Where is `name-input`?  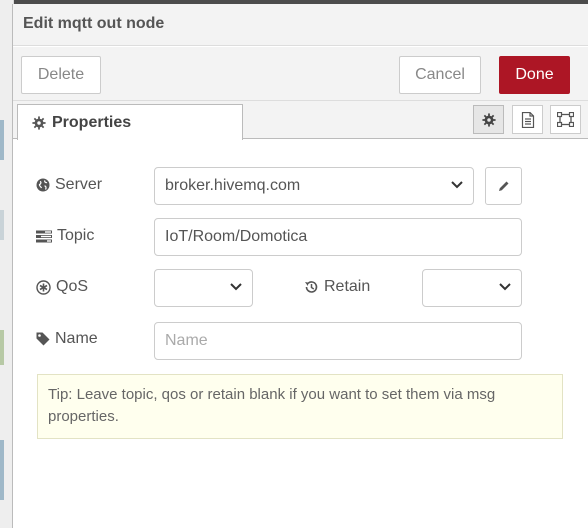
name-input is located at coordinates (338, 341).